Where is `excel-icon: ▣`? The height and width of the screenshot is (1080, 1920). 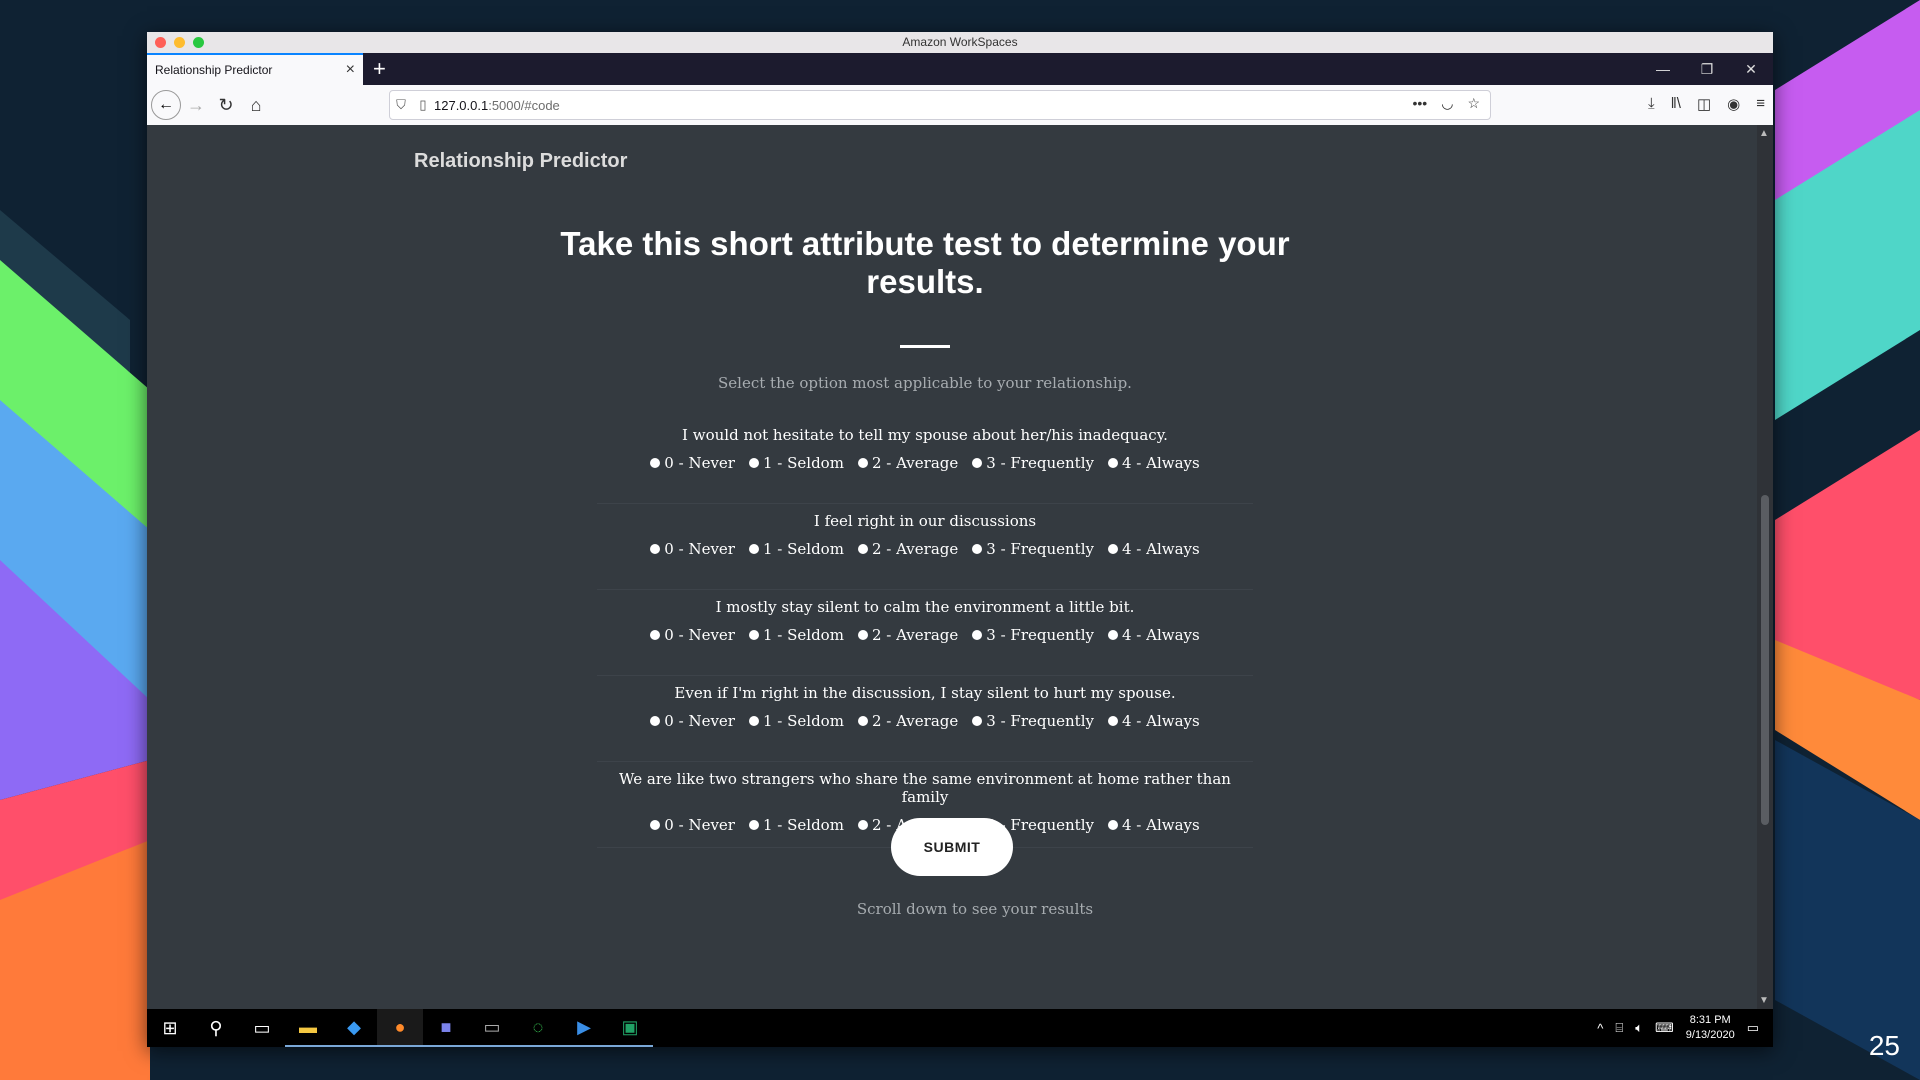 excel-icon: ▣ is located at coordinates (630, 1028).